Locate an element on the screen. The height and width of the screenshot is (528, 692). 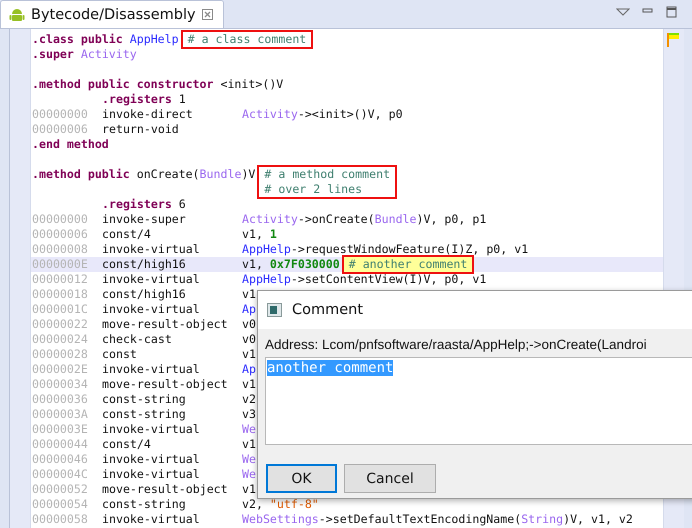
operand-text: Activity->onCreate(Bundle)V, p0, p1 is located at coordinates (364, 219).